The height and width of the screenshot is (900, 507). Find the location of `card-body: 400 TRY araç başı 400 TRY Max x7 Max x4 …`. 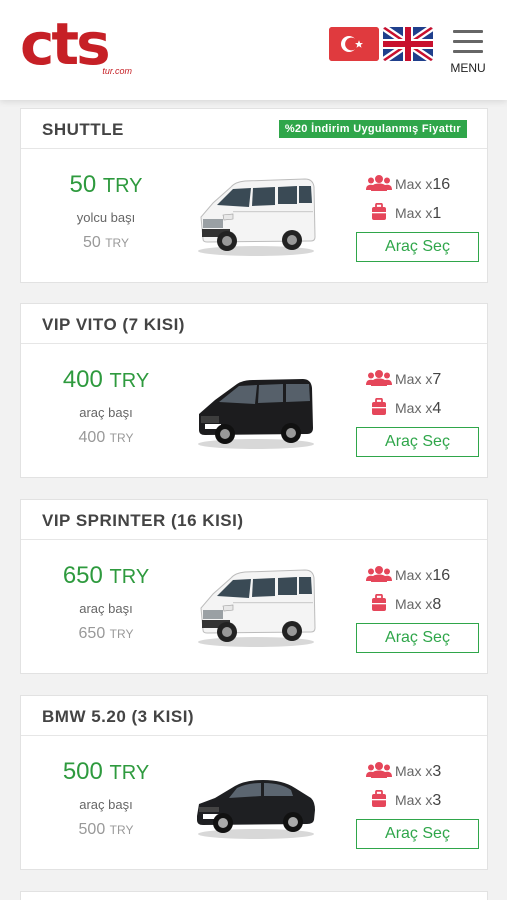

card-body: 400 TRY araç başı 400 TRY Max x7 Max x4 … is located at coordinates (254, 410).